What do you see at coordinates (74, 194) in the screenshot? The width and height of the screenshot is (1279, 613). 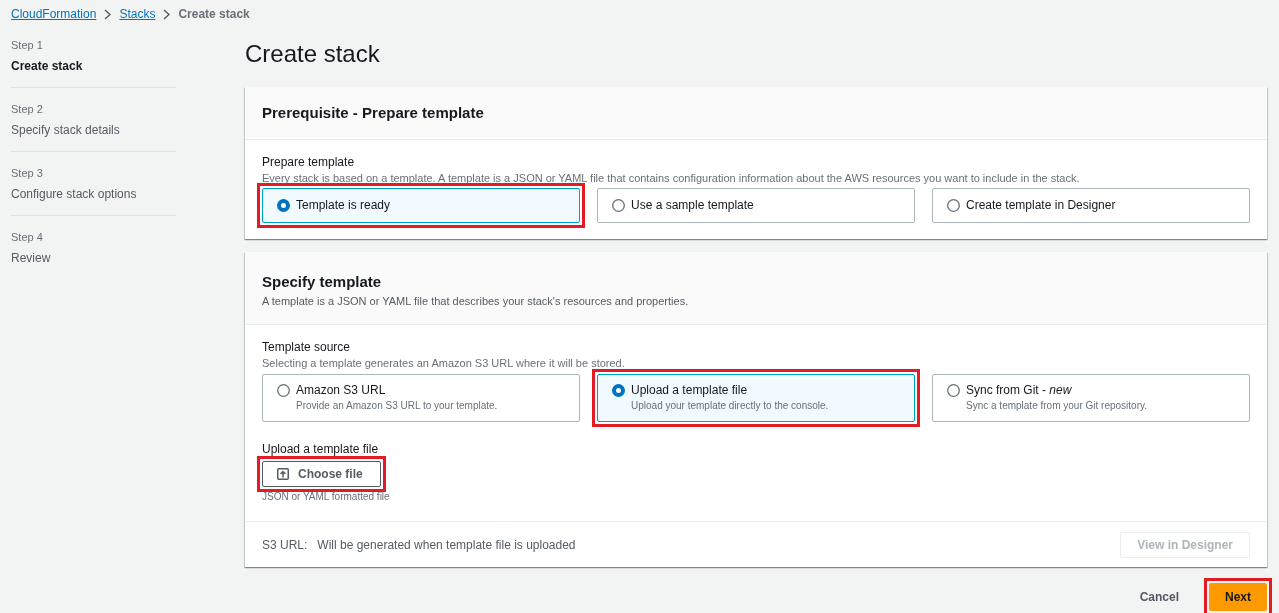 I see `step-title: Configure stack options` at bounding box center [74, 194].